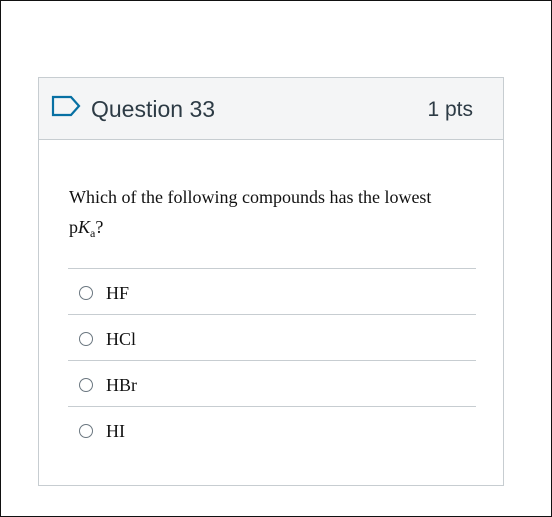  What do you see at coordinates (271, 109) in the screenshot?
I see `question-header: Question 33 1 pts` at bounding box center [271, 109].